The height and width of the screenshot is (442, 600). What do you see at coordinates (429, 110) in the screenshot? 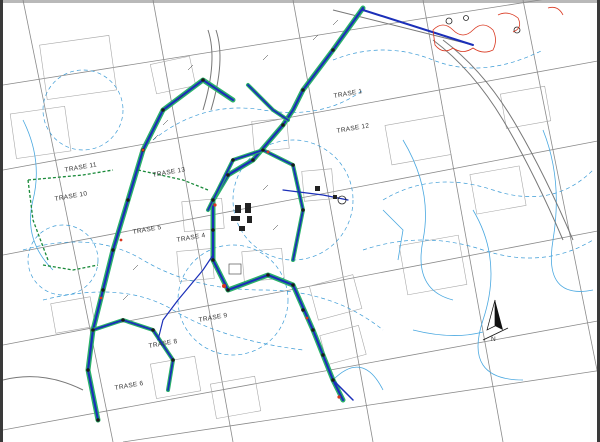
I see `feature-symbols` at bounding box center [429, 110].